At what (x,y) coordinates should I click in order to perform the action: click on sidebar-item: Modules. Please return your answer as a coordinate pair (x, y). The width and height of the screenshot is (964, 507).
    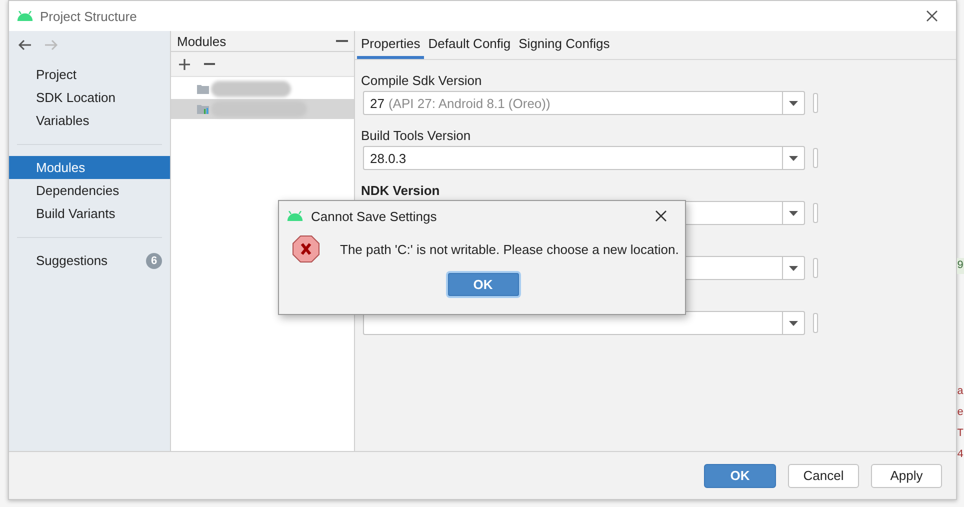
    Looking at the image, I should click on (89, 167).